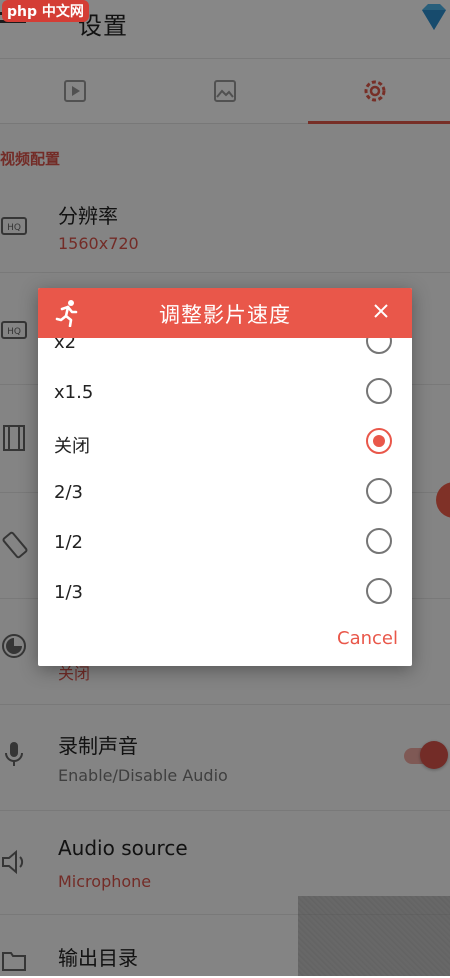  Describe the element at coordinates (381, 311) in the screenshot. I see `close-icon` at that location.